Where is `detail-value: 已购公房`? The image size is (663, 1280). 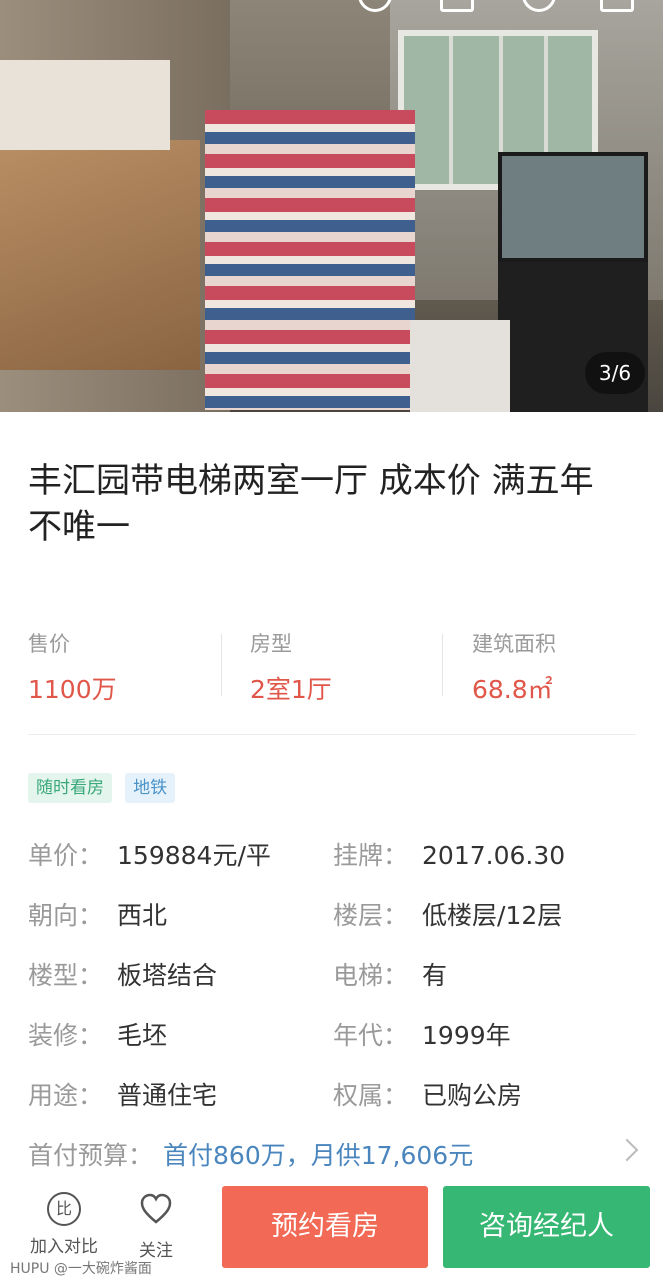
detail-value: 已购公房 is located at coordinates (472, 1095).